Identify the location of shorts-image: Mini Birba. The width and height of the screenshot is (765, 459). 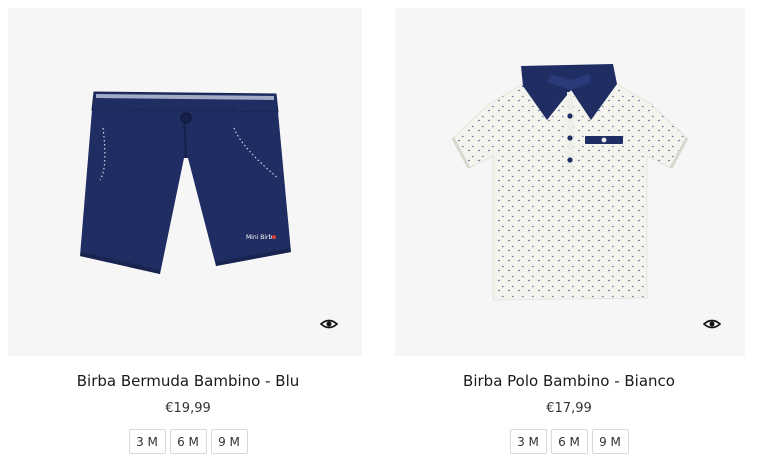
(185, 182).